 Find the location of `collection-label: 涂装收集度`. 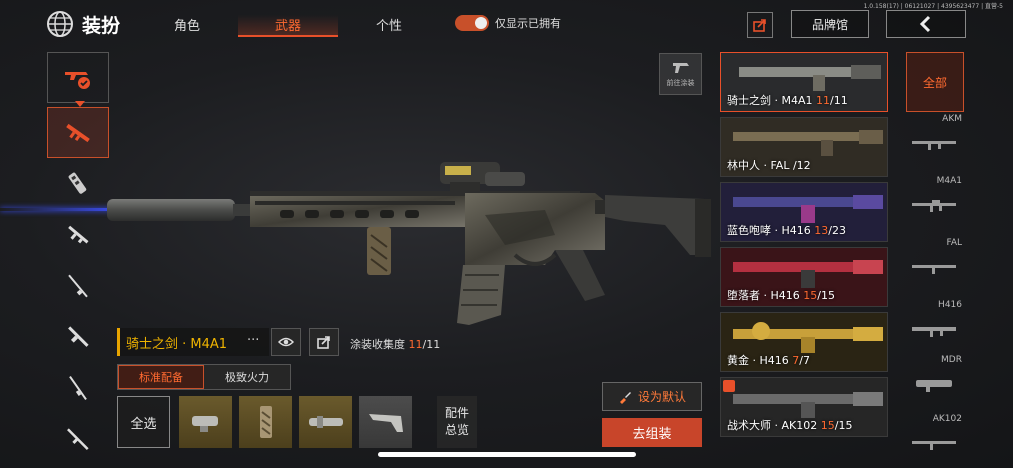

collection-label: 涂装收集度 is located at coordinates (377, 344).